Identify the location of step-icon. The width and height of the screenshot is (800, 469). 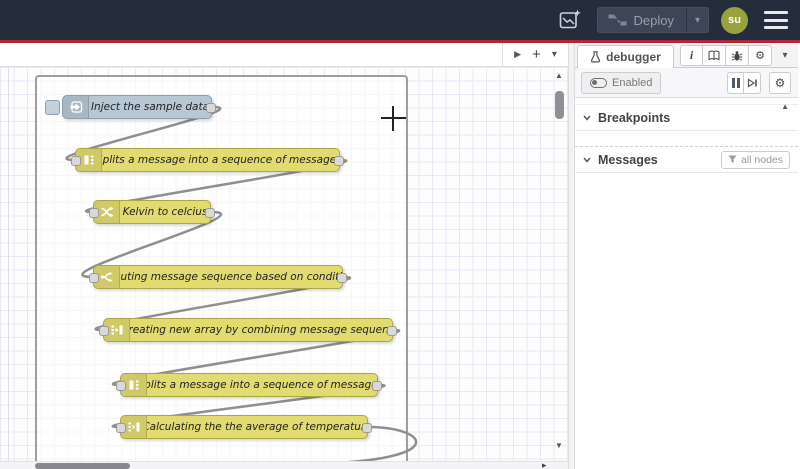
(752, 83).